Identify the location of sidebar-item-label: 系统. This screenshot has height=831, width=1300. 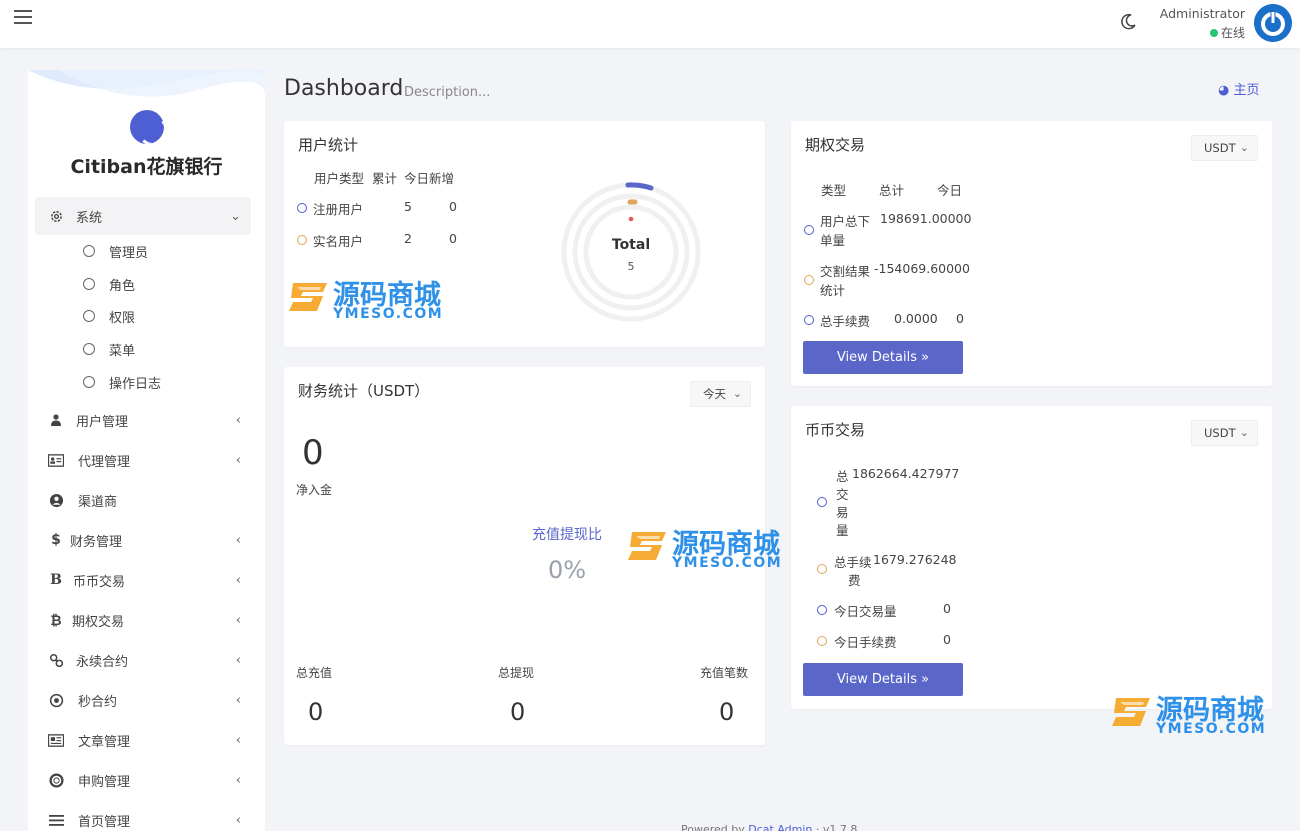
(89, 218).